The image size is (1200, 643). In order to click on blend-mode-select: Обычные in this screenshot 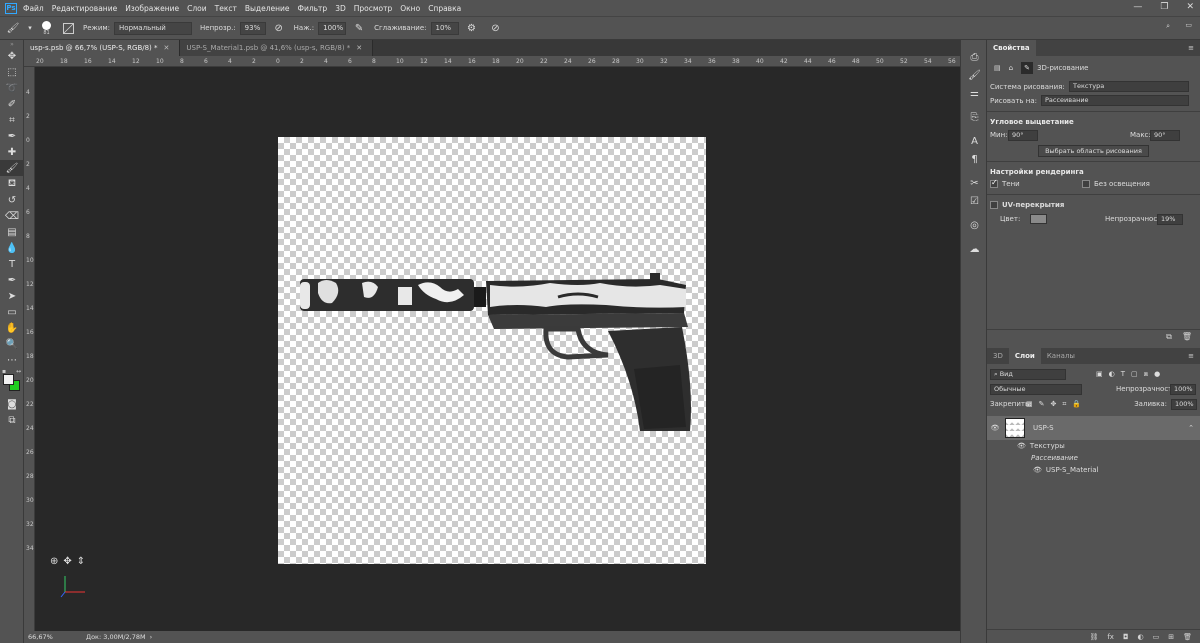, I will do `click(1036, 389)`.